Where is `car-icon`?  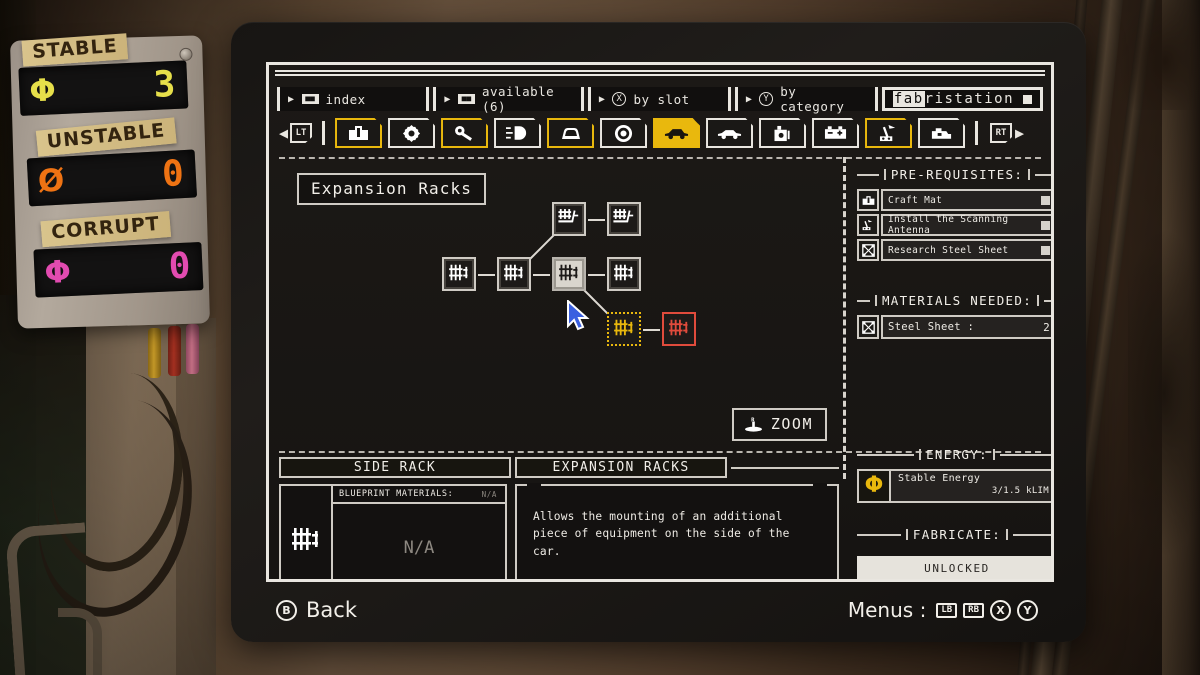
car-icon is located at coordinates (676, 133).